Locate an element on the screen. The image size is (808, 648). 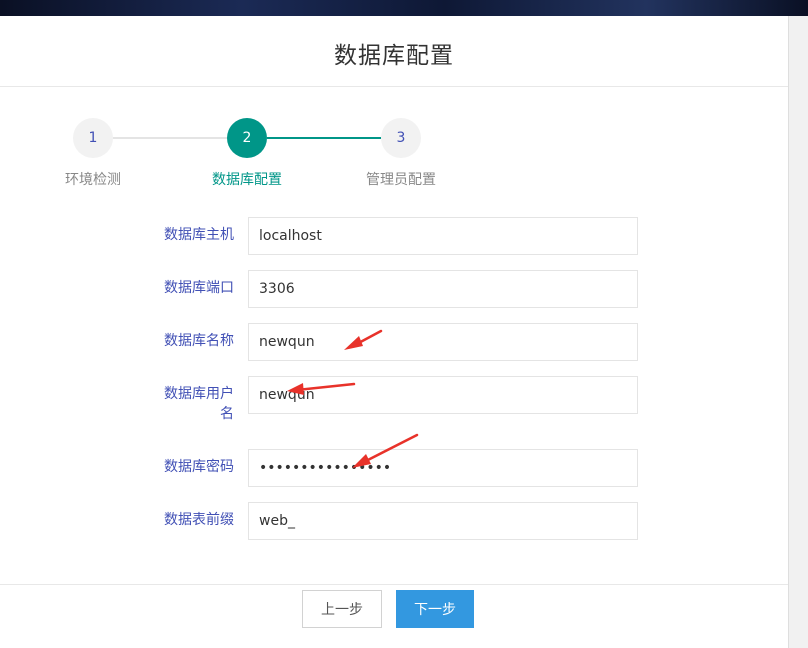
db-name-label: 数据库名称 is located at coordinates (199, 341).